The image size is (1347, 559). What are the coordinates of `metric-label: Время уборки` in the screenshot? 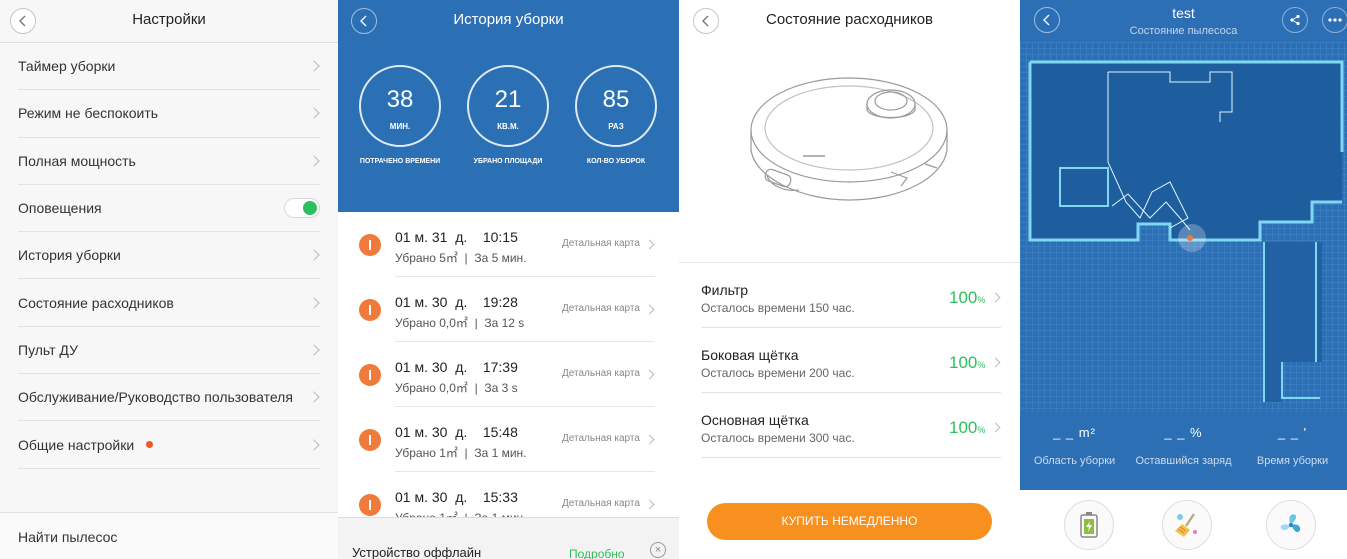 It's located at (1292, 461).